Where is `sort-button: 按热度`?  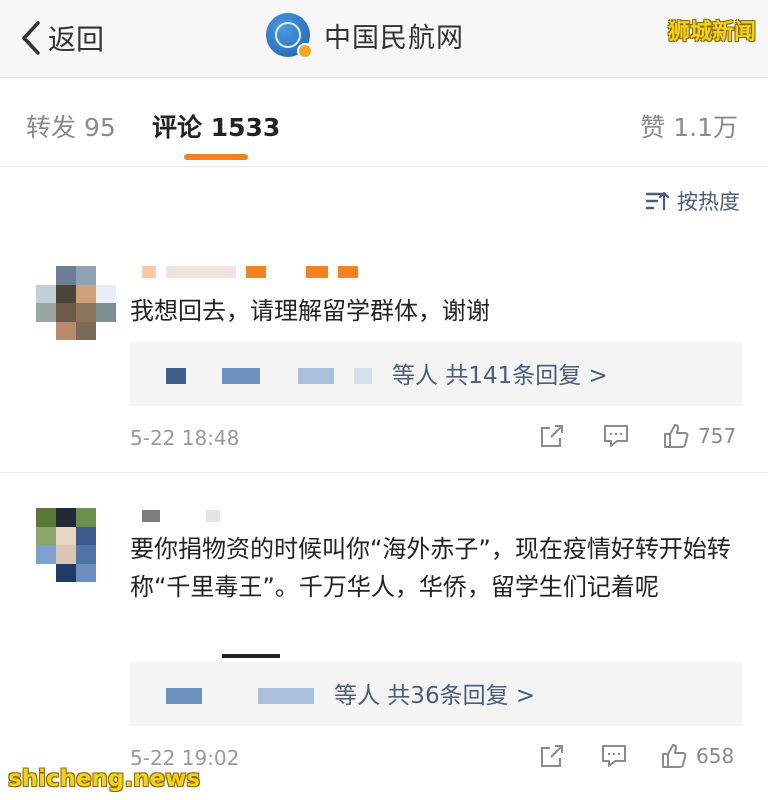
sort-button: 按热度 is located at coordinates (692, 201).